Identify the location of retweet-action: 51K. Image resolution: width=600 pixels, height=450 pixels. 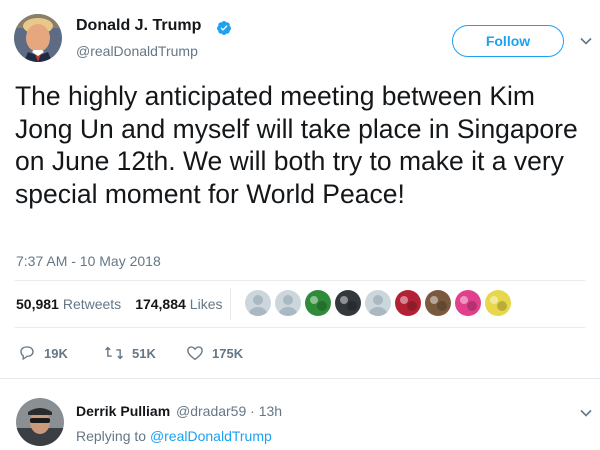
(130, 353).